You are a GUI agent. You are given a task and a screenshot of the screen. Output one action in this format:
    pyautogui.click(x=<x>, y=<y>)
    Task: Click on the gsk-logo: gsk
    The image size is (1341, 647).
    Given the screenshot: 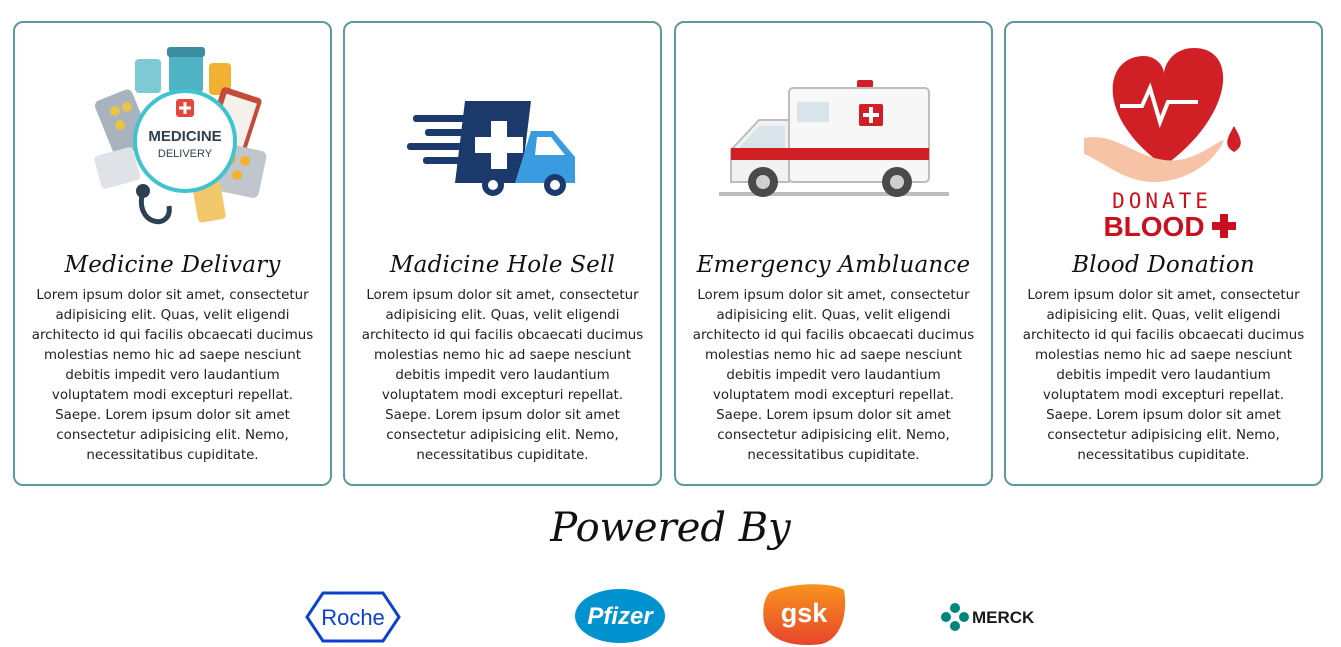 What is the action you would take?
    pyautogui.click(x=804, y=614)
    